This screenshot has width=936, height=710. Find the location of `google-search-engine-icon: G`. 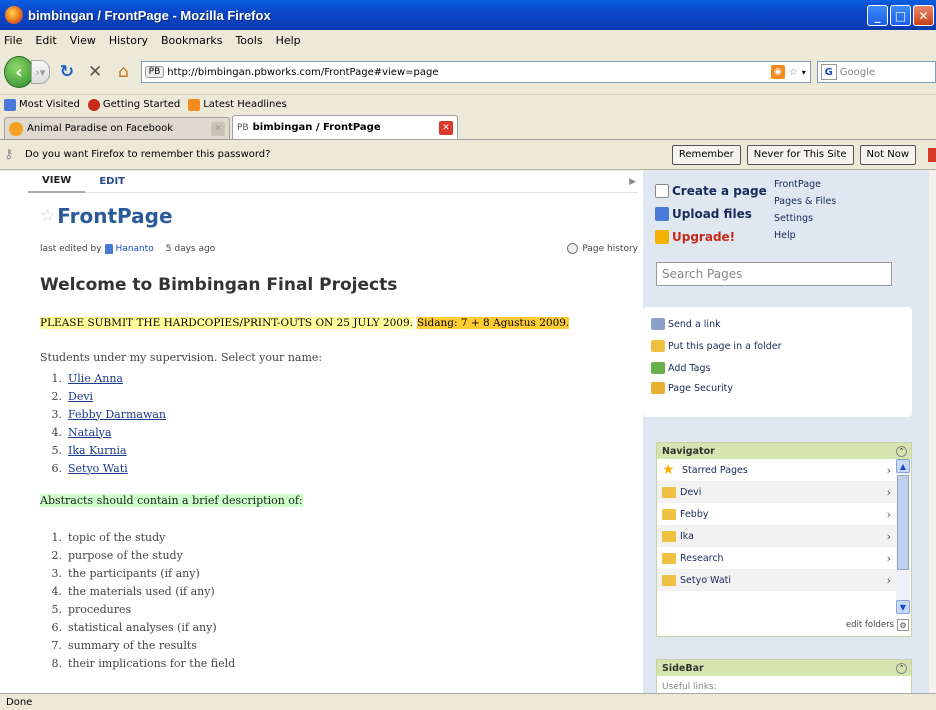

google-search-engine-icon: G is located at coordinates (828, 72).